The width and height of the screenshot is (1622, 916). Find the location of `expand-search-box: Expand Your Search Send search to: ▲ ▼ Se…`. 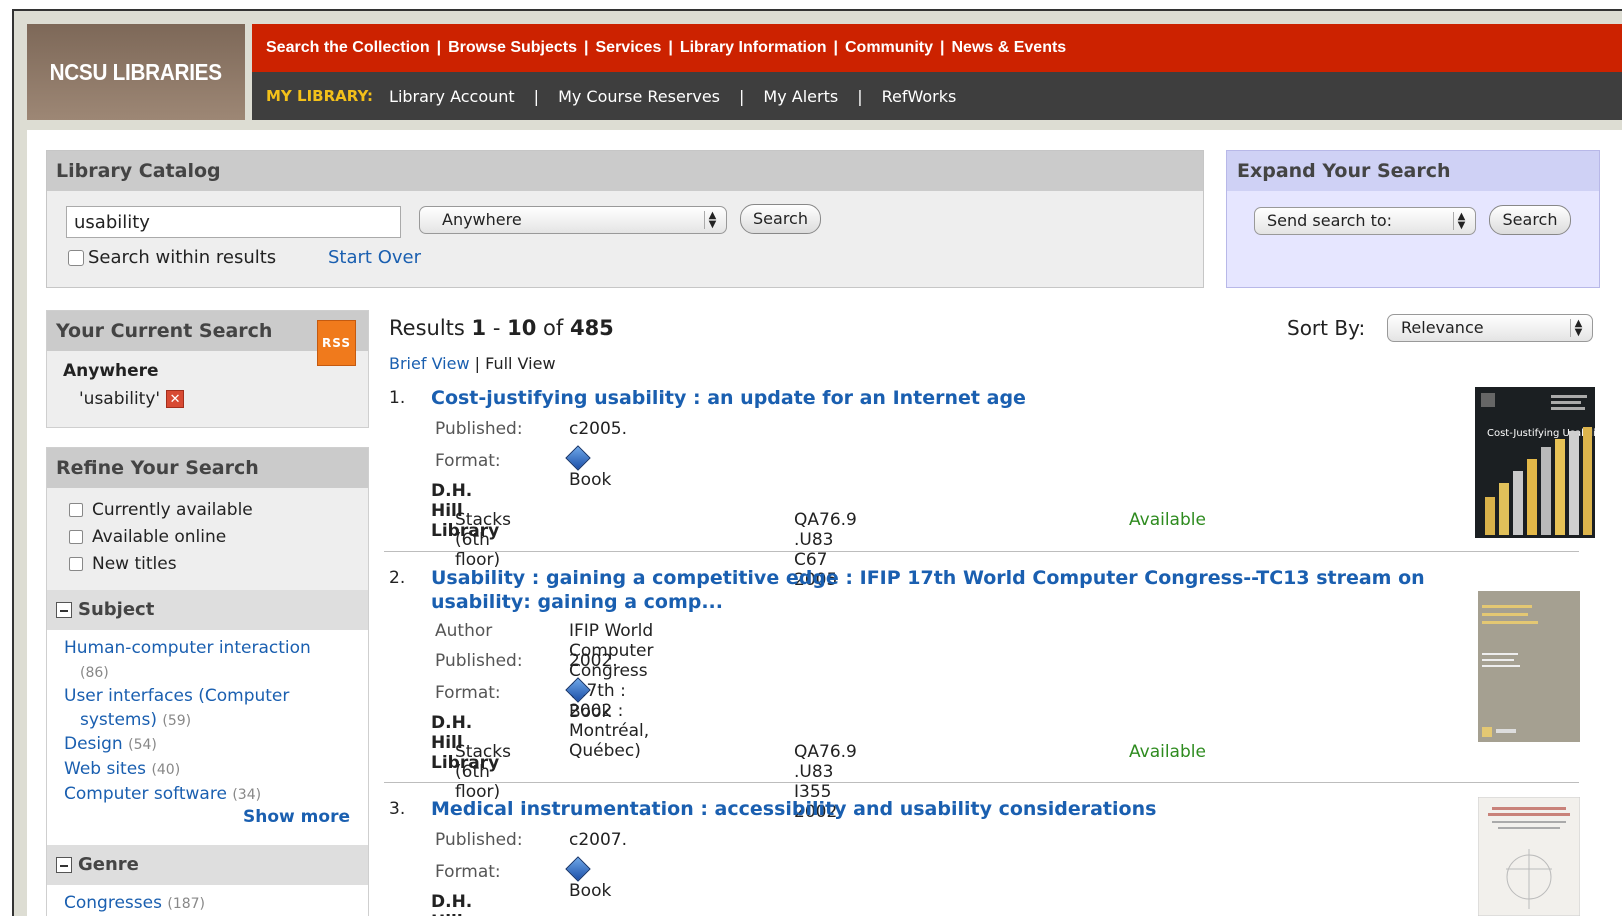

expand-search-box: Expand Your Search Send search to: ▲ ▼ Se… is located at coordinates (1413, 219).